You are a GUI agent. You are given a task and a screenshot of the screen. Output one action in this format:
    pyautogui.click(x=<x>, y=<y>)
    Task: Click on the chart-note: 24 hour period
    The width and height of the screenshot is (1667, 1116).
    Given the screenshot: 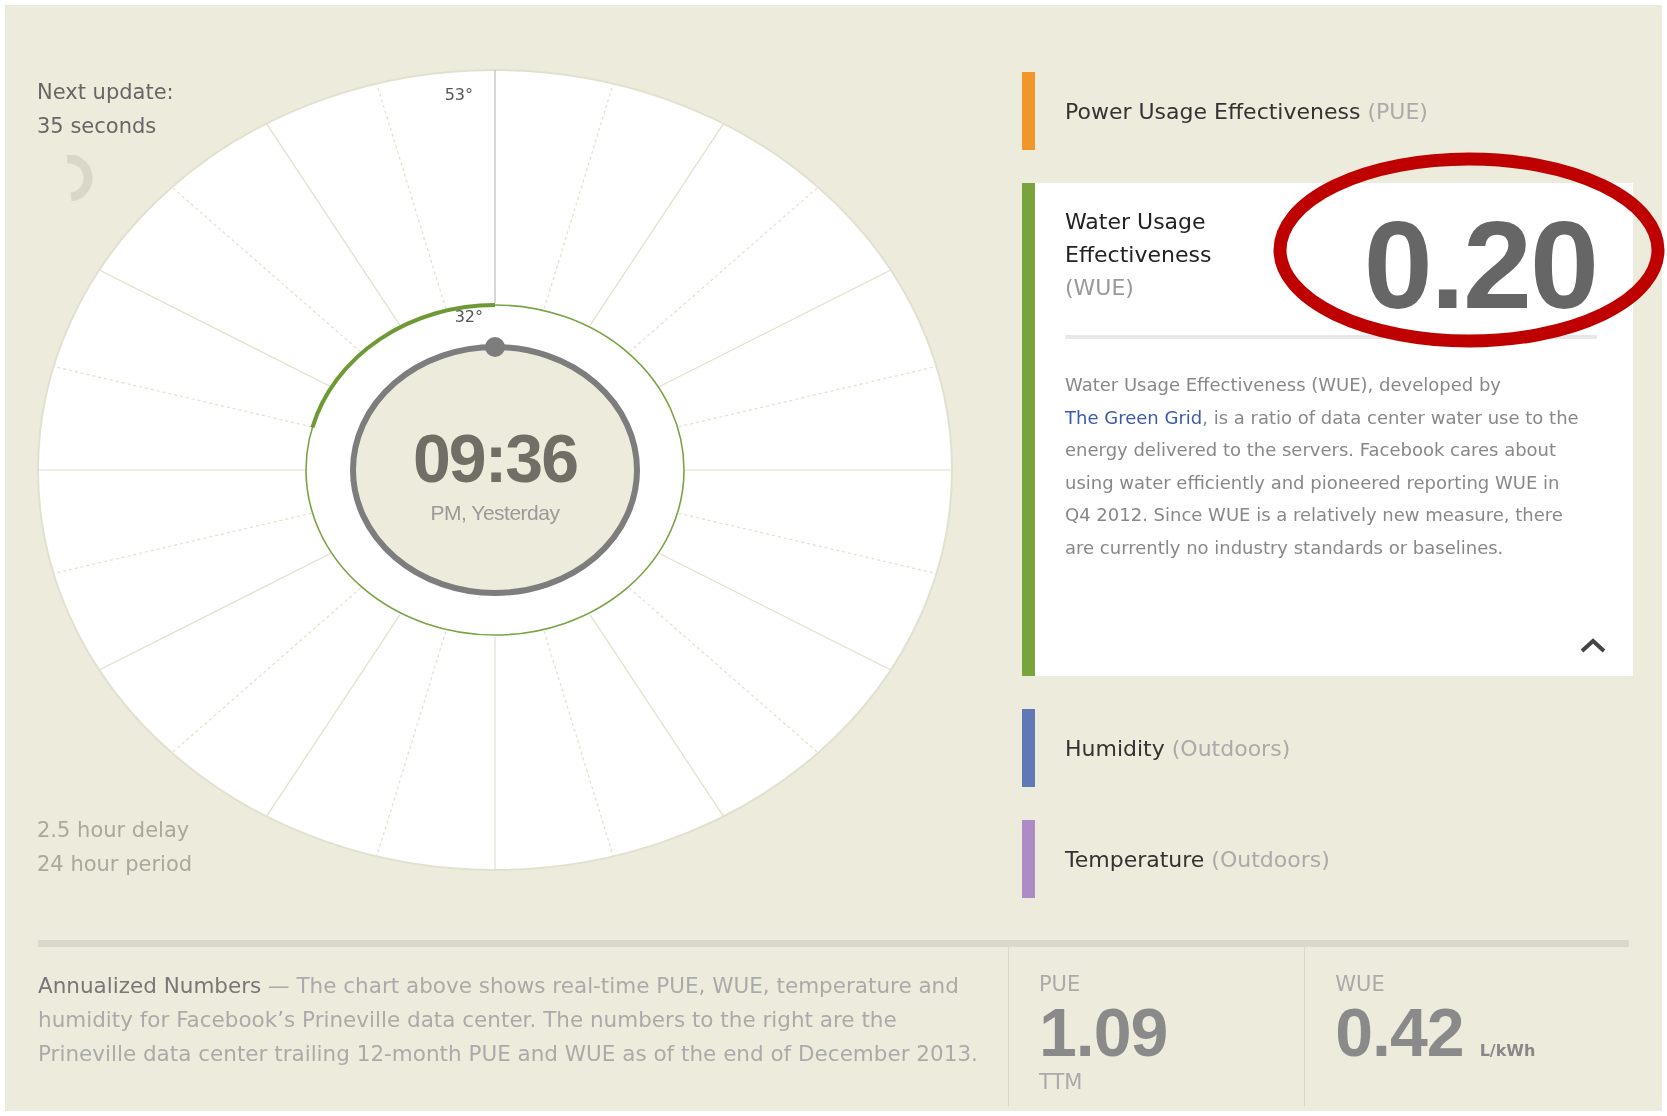 What is the action you would take?
    pyautogui.click(x=115, y=864)
    